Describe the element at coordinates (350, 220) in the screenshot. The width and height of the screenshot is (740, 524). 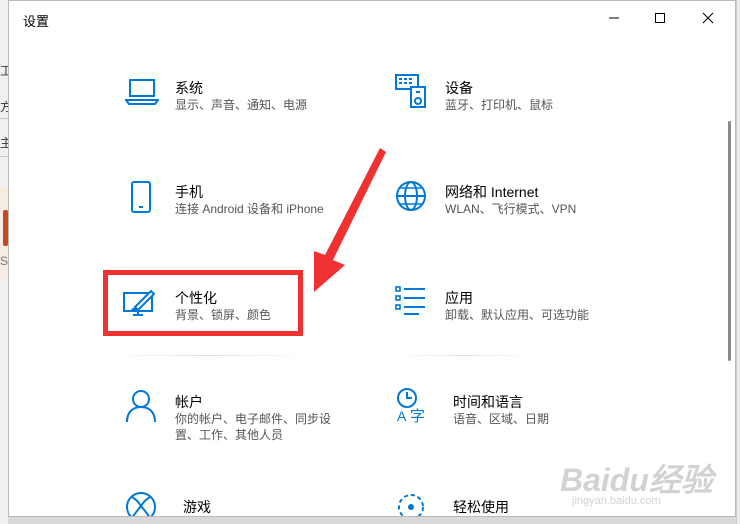
I see `annotation-arrow` at that location.